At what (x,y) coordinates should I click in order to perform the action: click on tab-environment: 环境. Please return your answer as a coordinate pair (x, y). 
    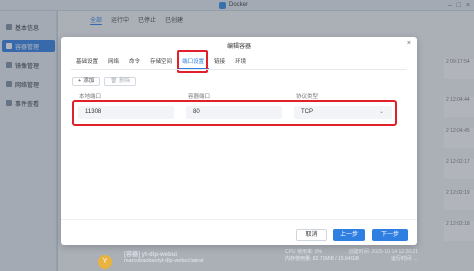
    Looking at the image, I should click on (240, 63).